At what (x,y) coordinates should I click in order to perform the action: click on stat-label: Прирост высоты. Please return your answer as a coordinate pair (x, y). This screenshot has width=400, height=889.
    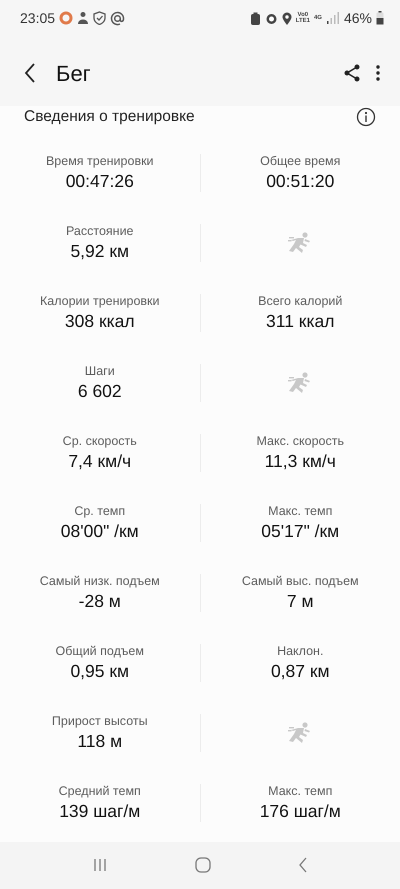
    Looking at the image, I should click on (100, 721).